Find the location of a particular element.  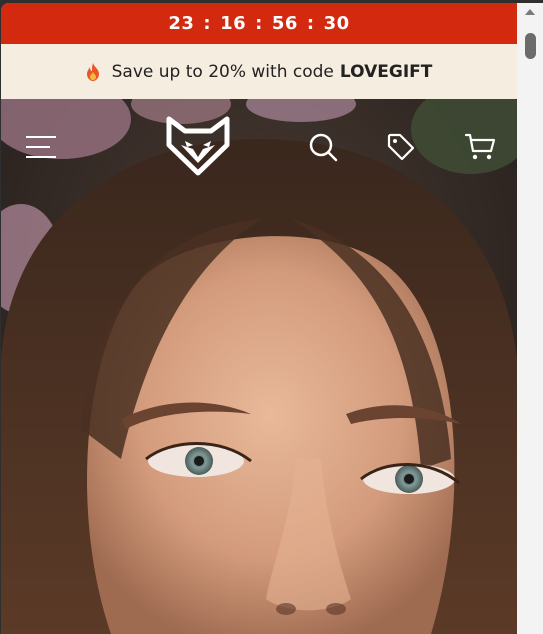

site-logo is located at coordinates (198, 146).